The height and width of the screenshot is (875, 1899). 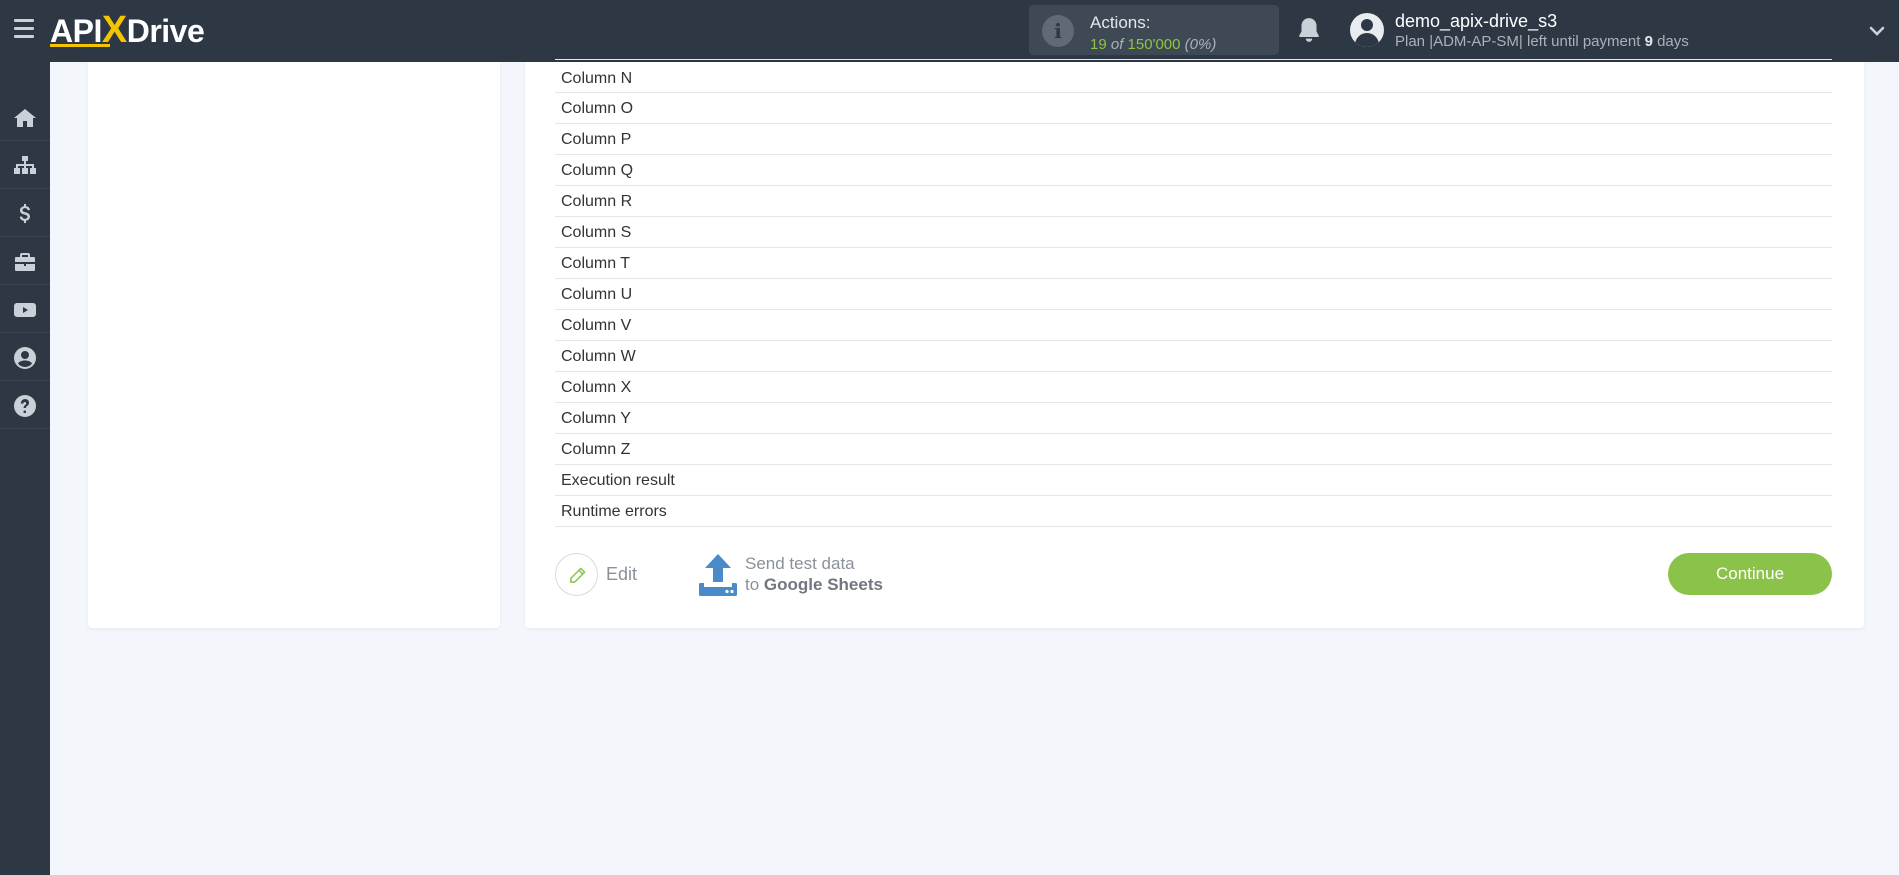 I want to click on list-item: Column N, so click(x=1193, y=76).